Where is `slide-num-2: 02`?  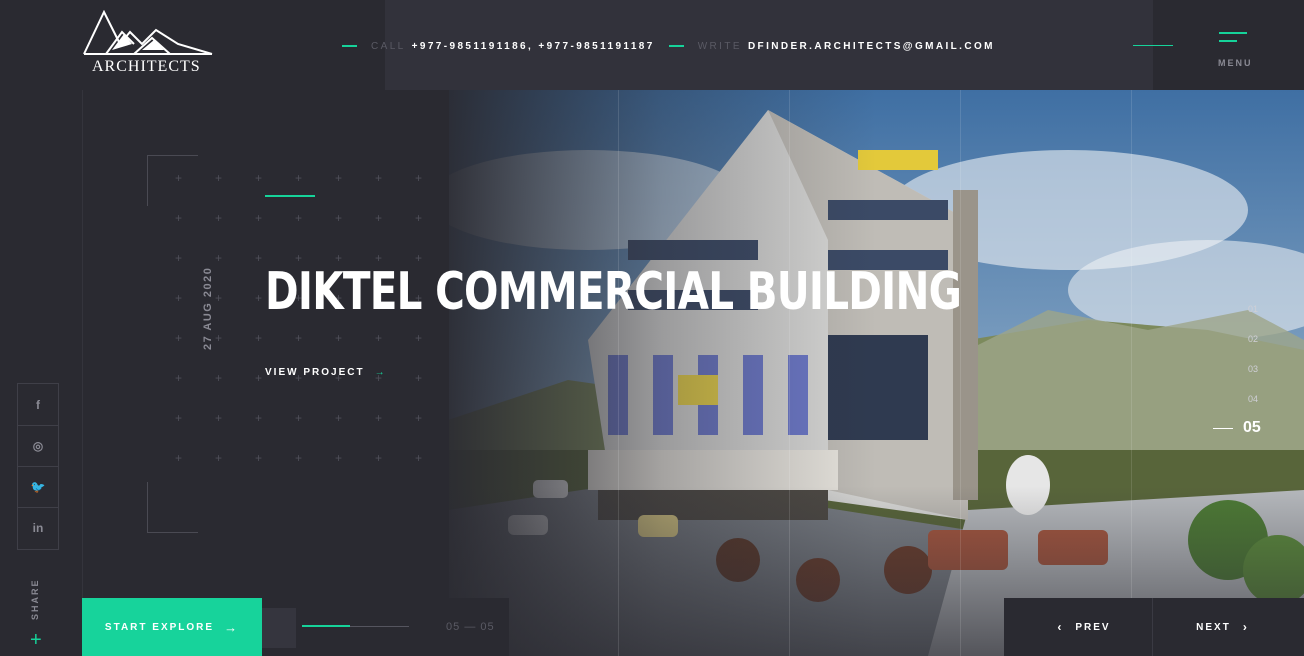
slide-num-2: 02 is located at coordinates (1253, 339).